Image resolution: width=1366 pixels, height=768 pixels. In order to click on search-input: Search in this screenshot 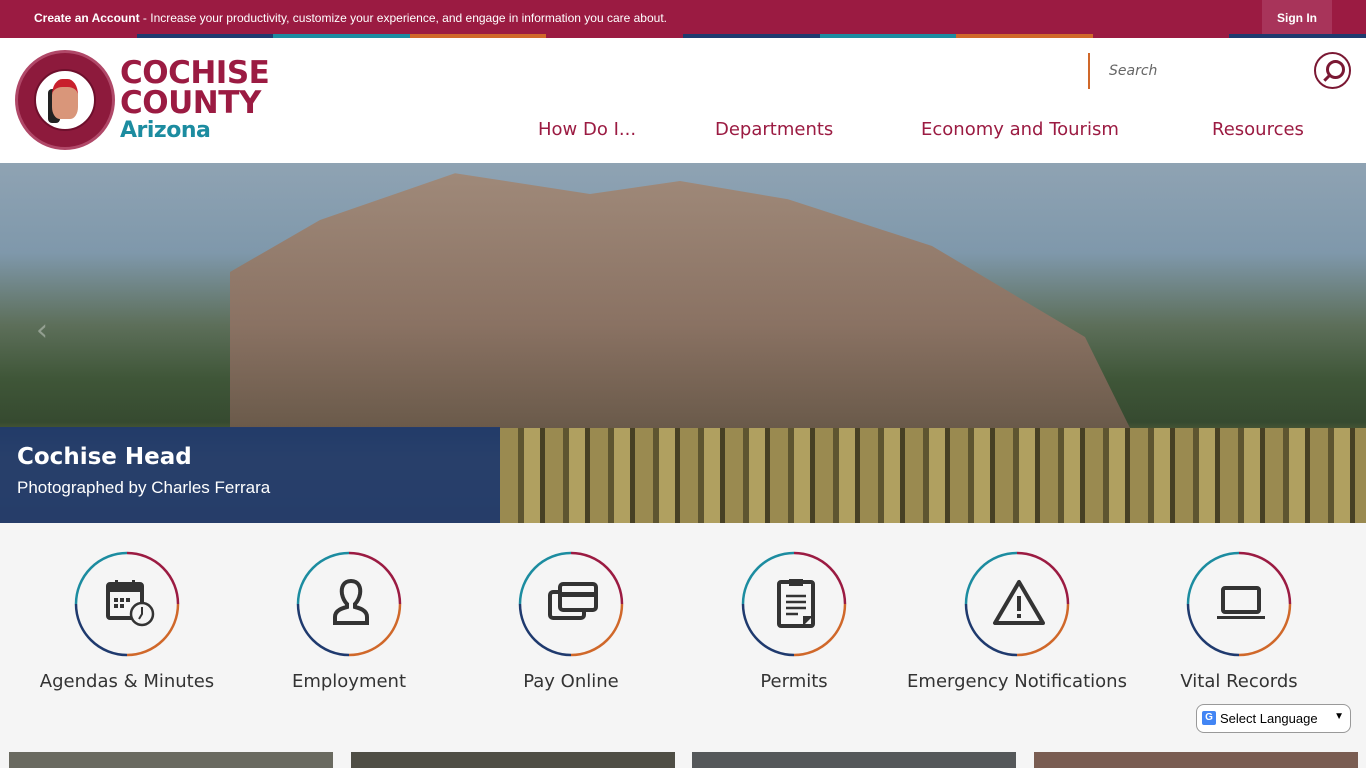, I will do `click(1188, 71)`.